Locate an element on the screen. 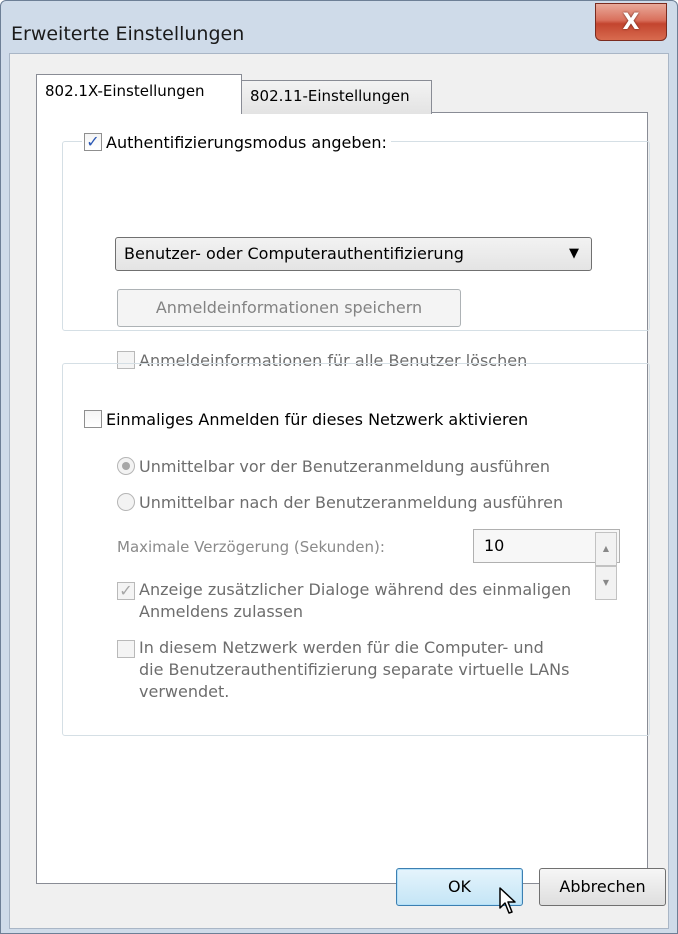 The width and height of the screenshot is (678, 934). spinner-buttons: ▲ ▼ is located at coordinates (606, 566).